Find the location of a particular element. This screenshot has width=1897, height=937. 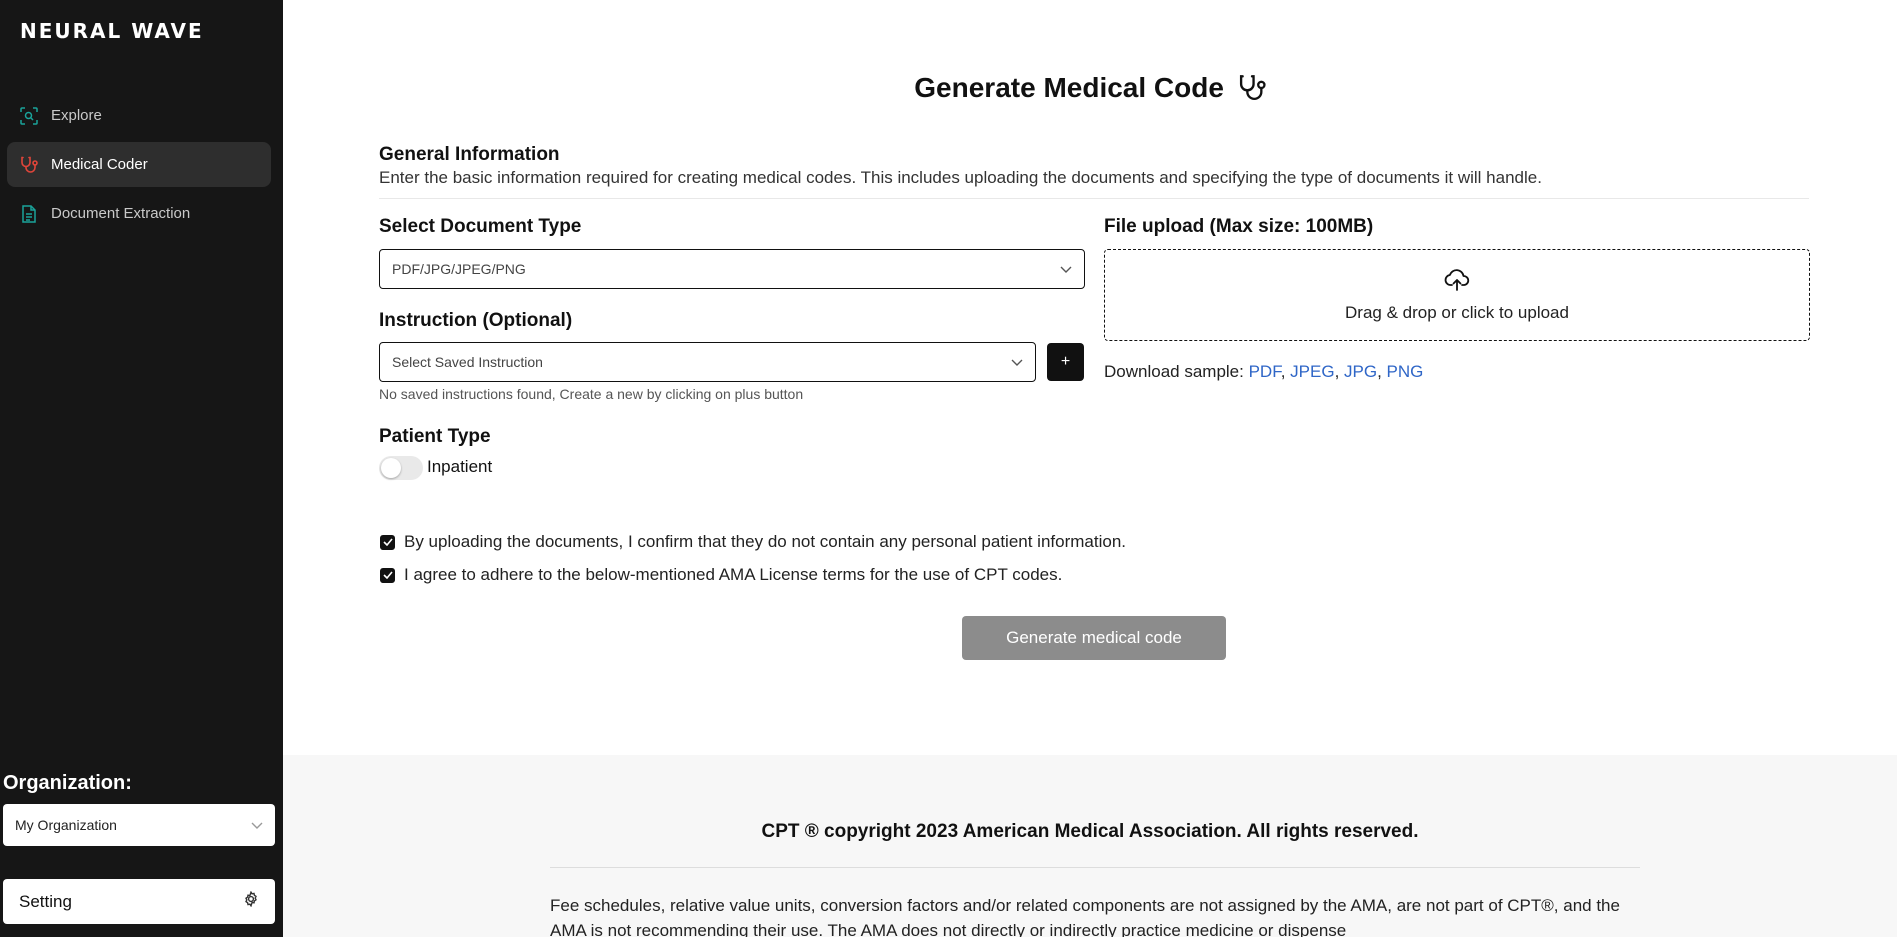

download-png-link: PNG is located at coordinates (1405, 371).